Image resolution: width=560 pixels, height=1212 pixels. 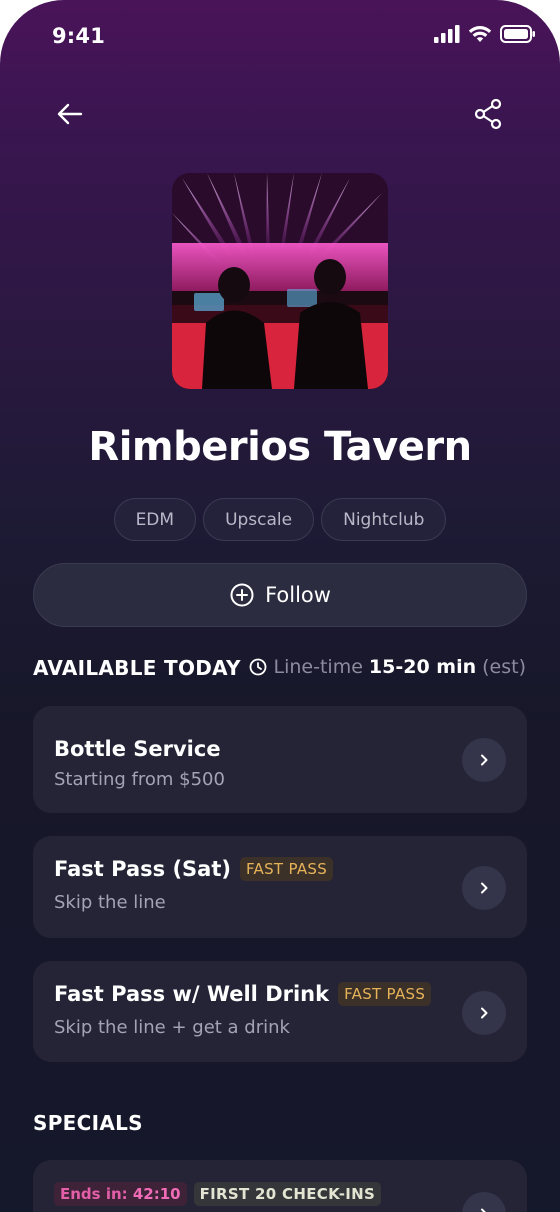 I want to click on battery-icon, so click(x=517, y=34).